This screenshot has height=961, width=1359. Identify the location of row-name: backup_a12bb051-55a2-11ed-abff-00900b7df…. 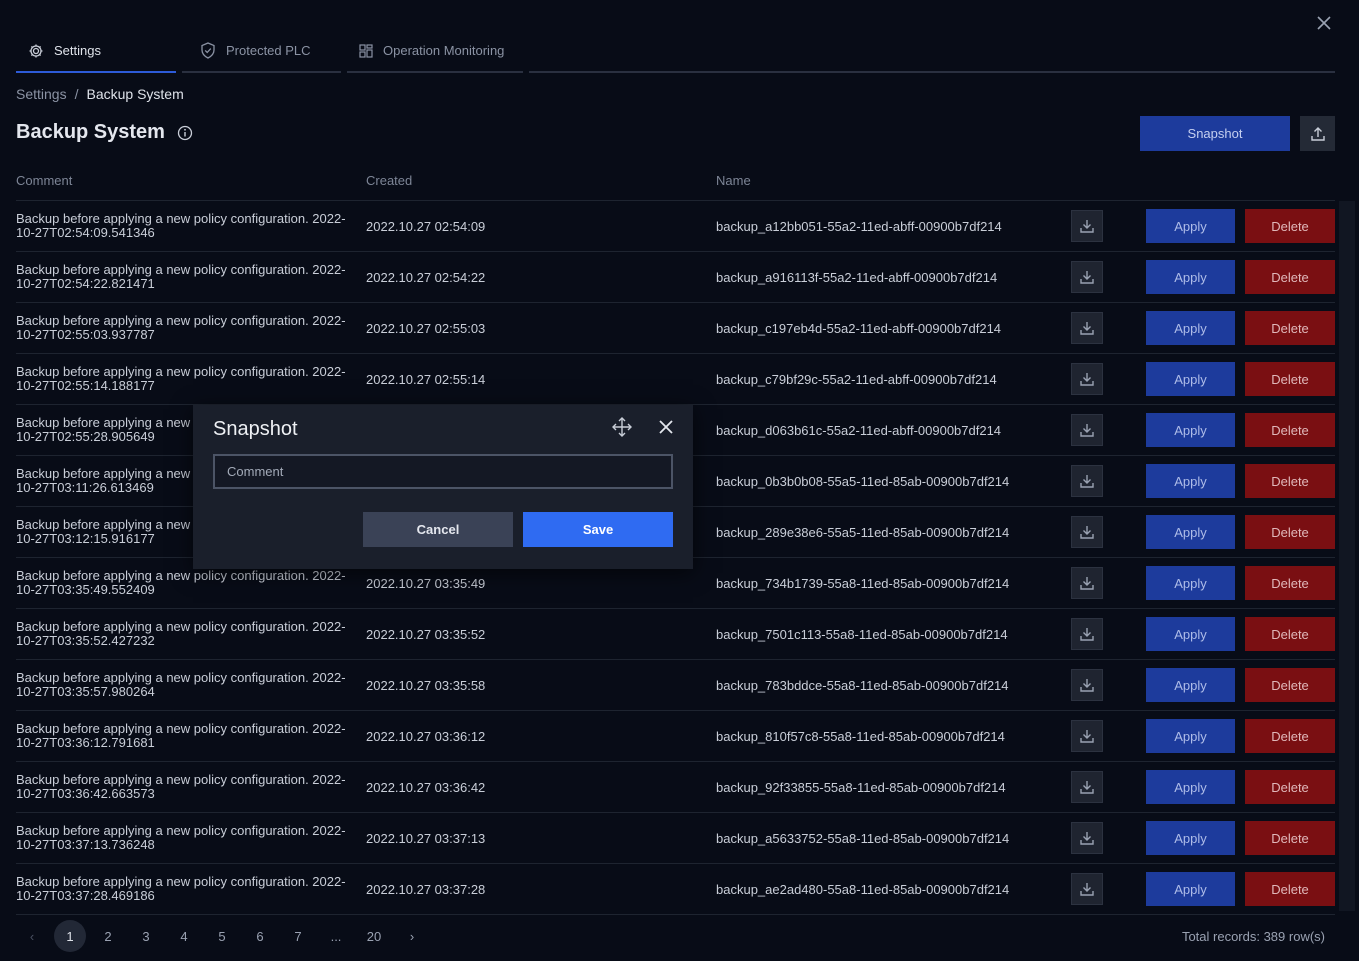
(859, 226).